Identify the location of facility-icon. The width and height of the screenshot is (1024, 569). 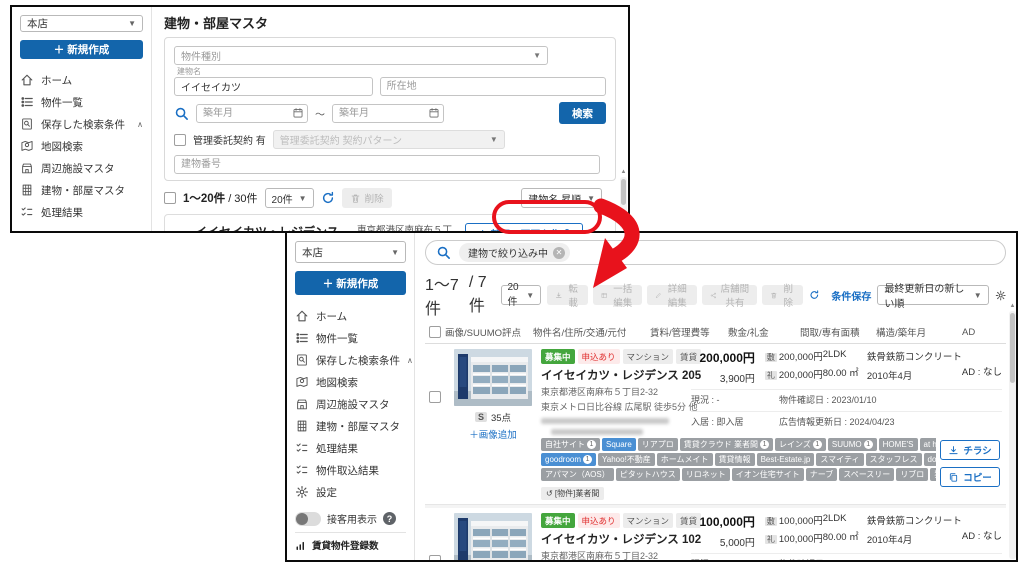
(27, 168).